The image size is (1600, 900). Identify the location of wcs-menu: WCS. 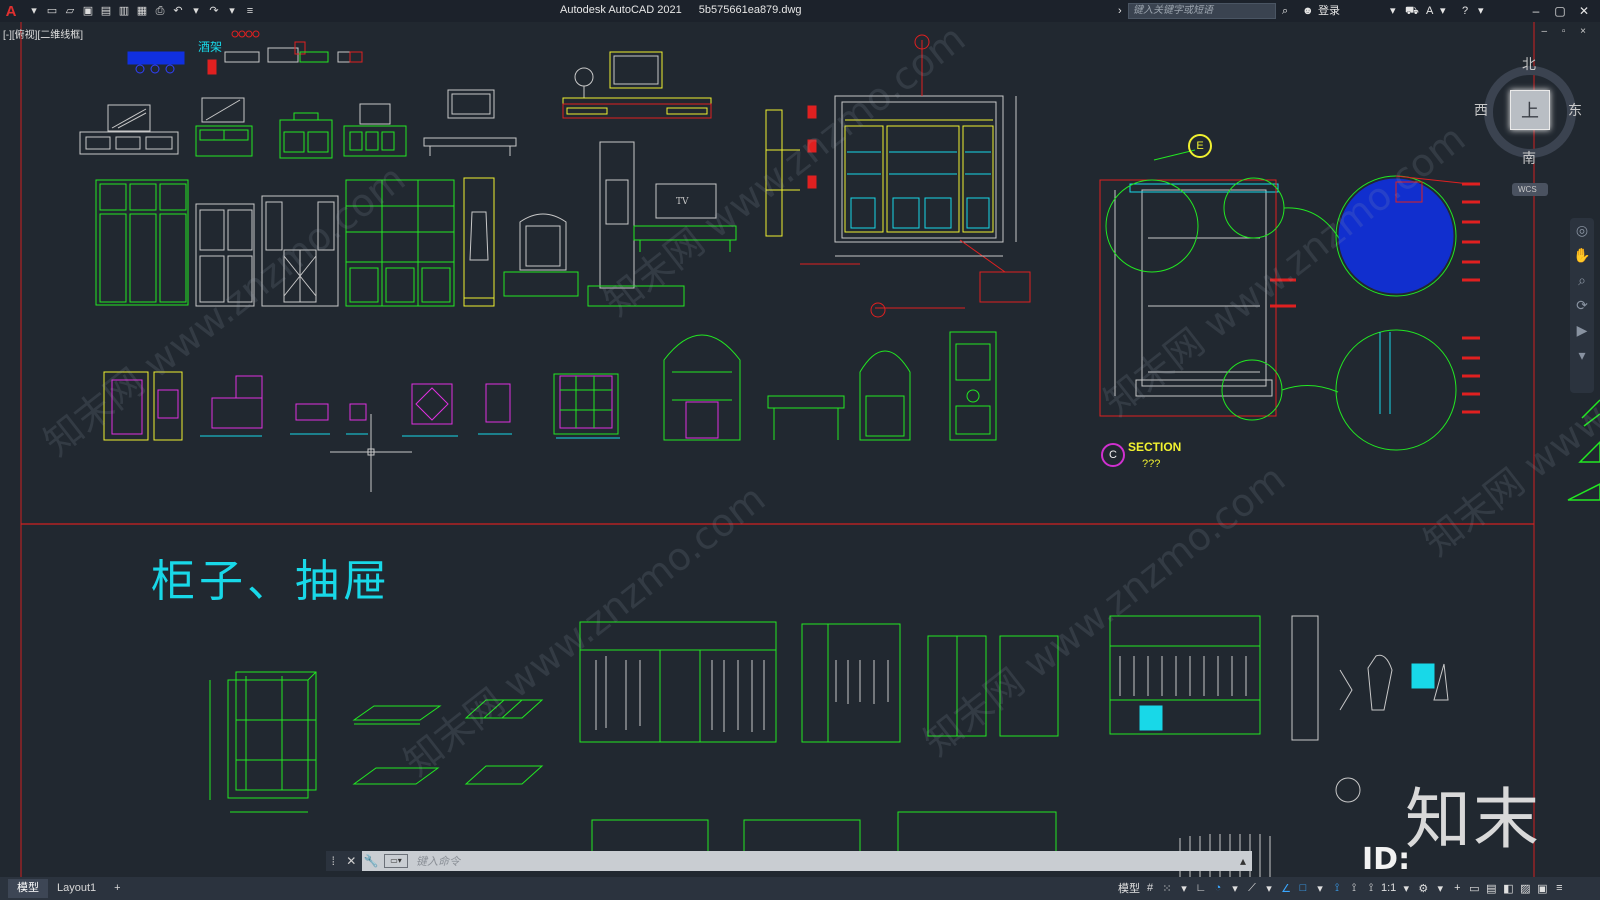
(1530, 189).